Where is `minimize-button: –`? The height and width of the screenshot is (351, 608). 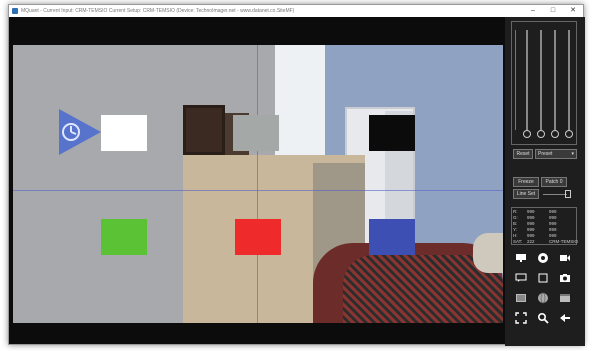
minimize-button: – is located at coordinates (533, 11).